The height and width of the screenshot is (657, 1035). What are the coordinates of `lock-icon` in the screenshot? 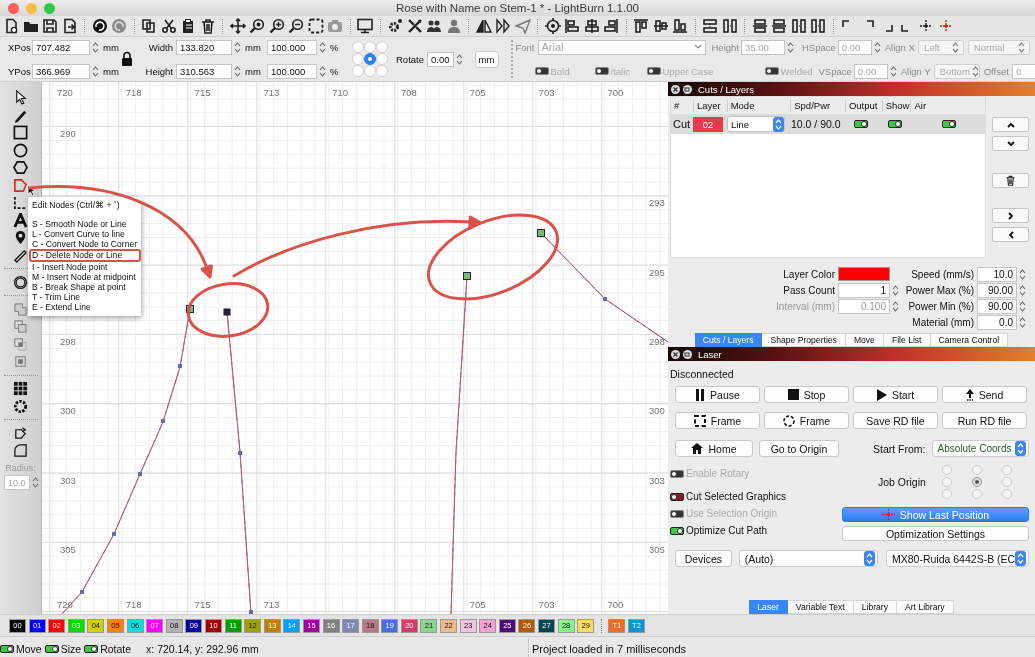 It's located at (127, 59).